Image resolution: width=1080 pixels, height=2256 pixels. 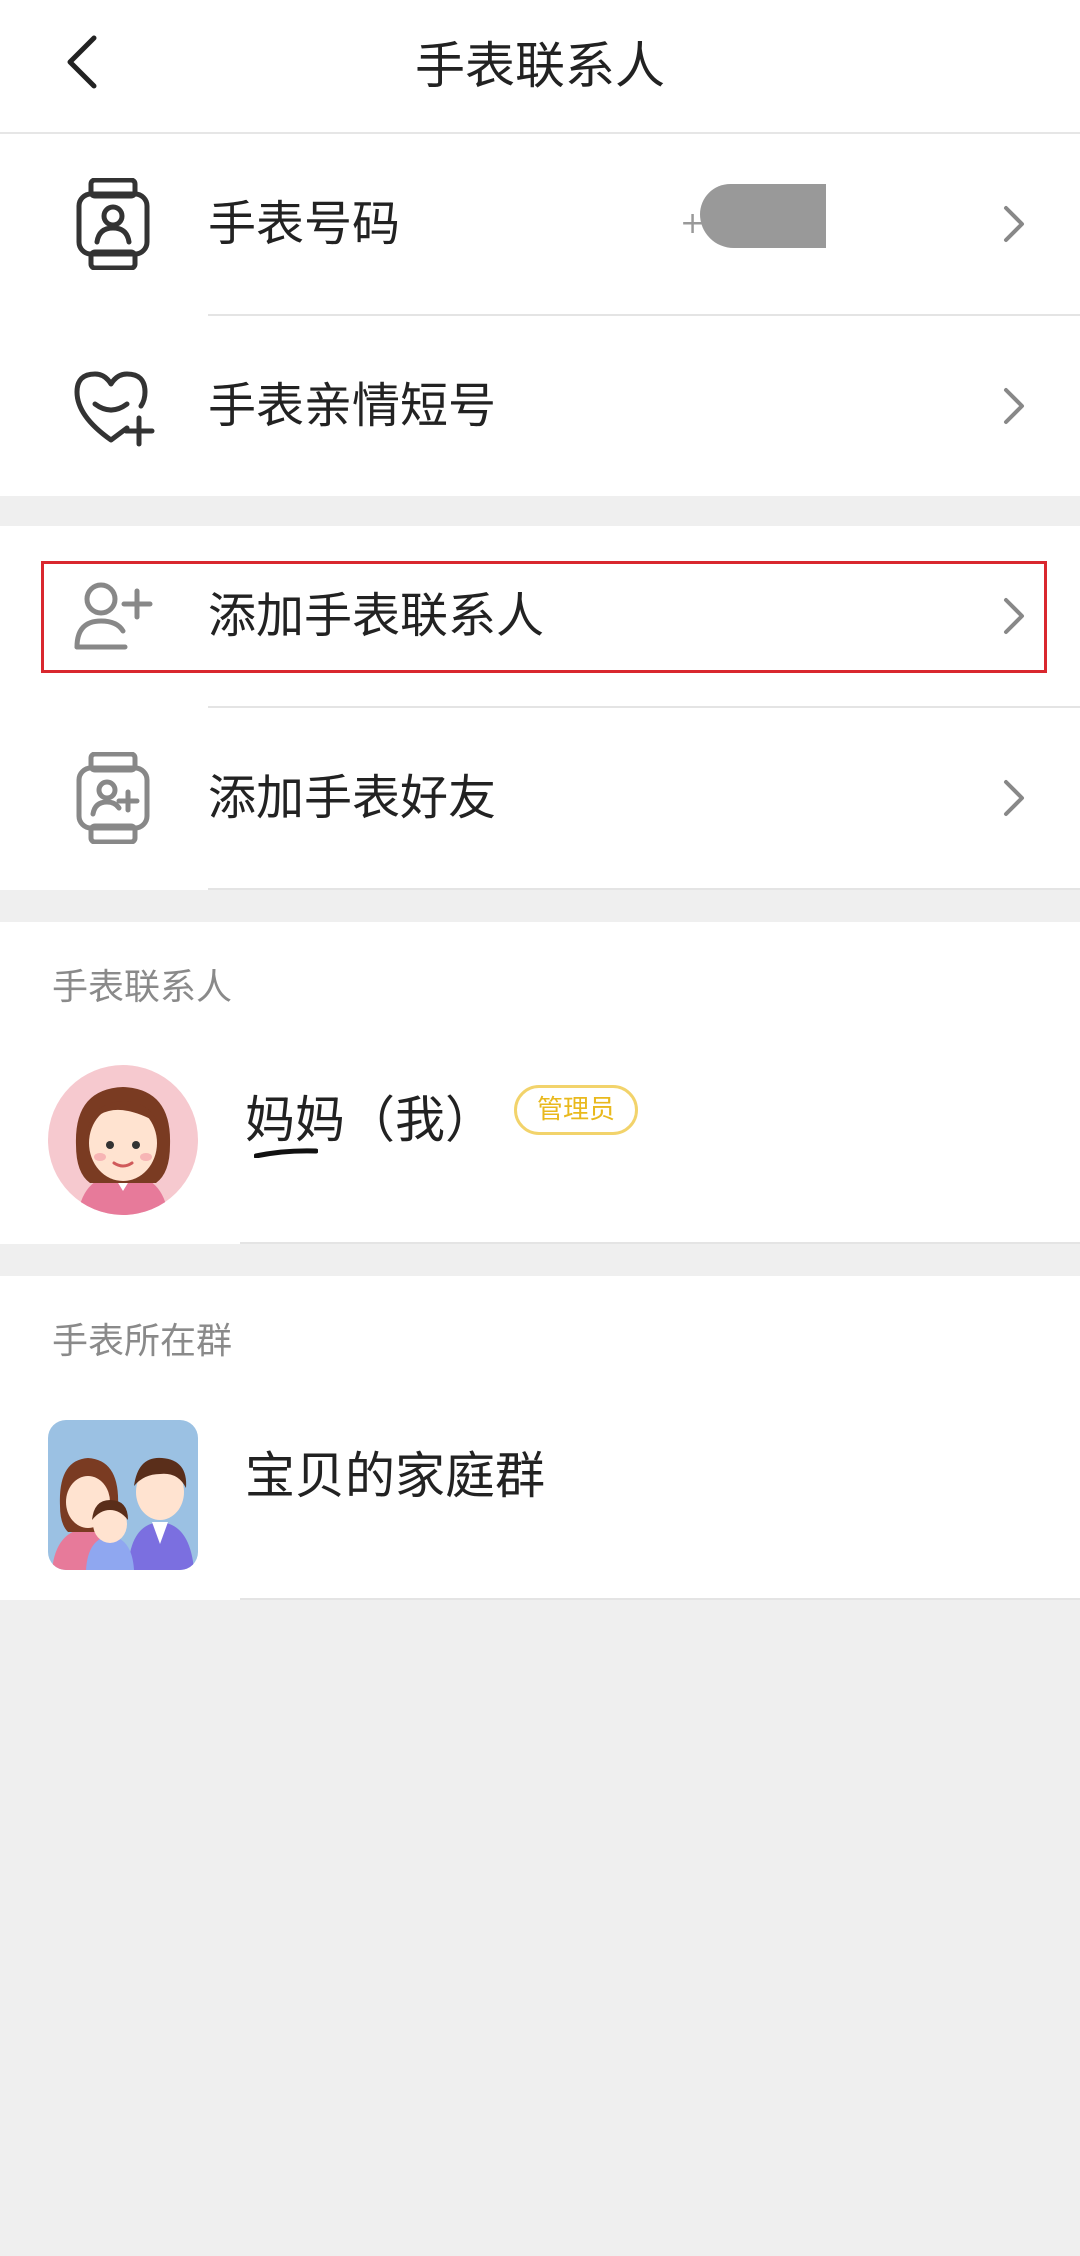 What do you see at coordinates (123, 1495) in the screenshot?
I see `group-avatar` at bounding box center [123, 1495].